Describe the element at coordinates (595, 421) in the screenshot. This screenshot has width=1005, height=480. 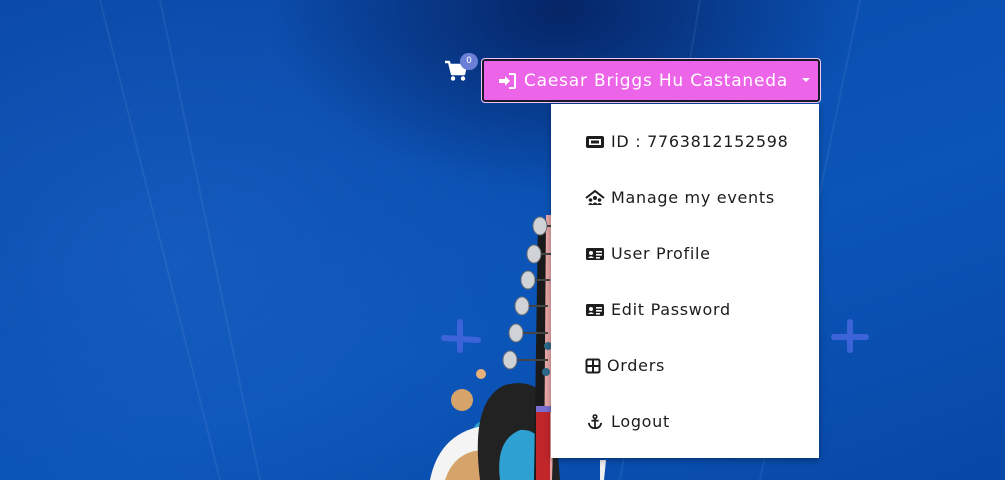
I see `anchor-icon` at that location.